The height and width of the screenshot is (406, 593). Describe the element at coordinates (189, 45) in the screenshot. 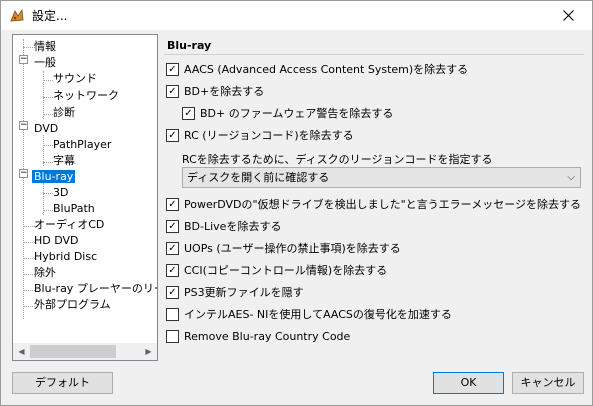

I see `panel-title: Blu-ray` at that location.